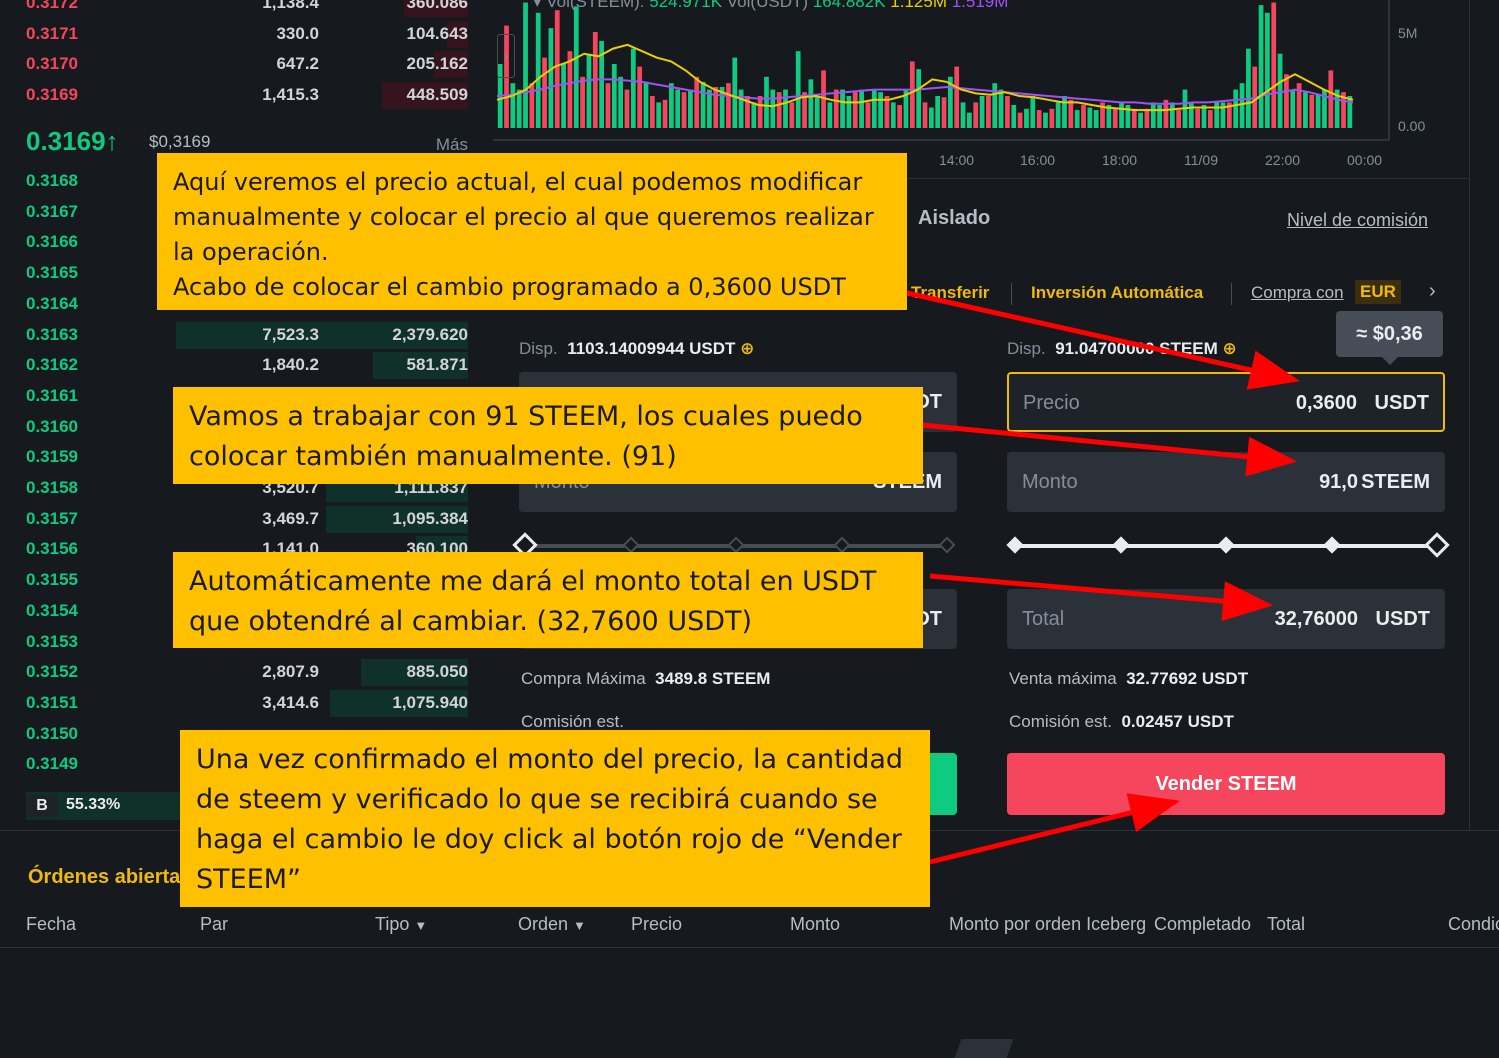  What do you see at coordinates (52, 211) in the screenshot?
I see `orderbook-price: 0.3167` at bounding box center [52, 211].